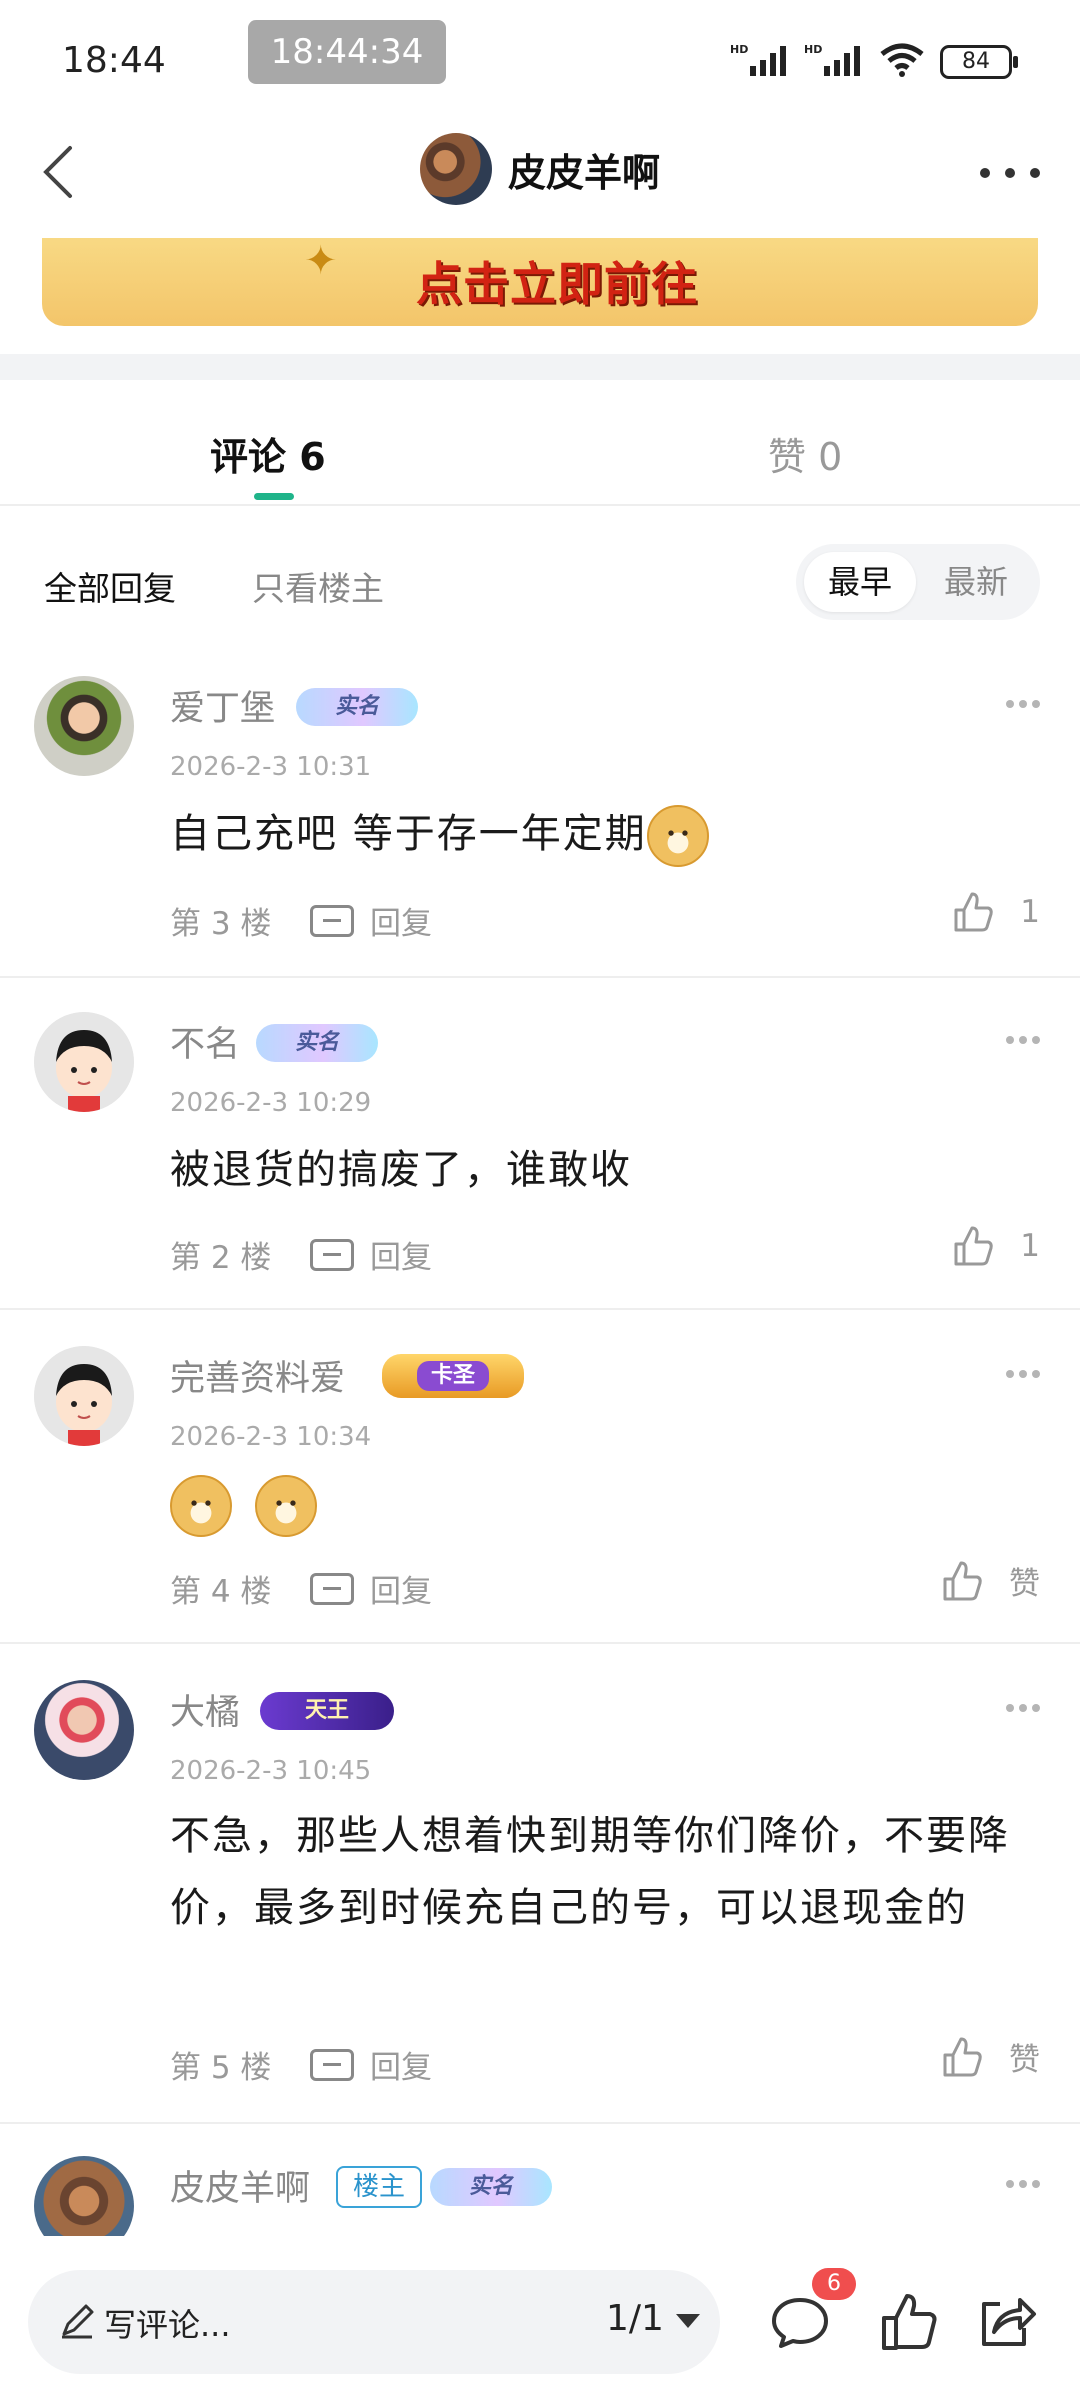  Describe the element at coordinates (221, 1592) in the screenshot. I see `floor-label: 第 4 楼` at that location.